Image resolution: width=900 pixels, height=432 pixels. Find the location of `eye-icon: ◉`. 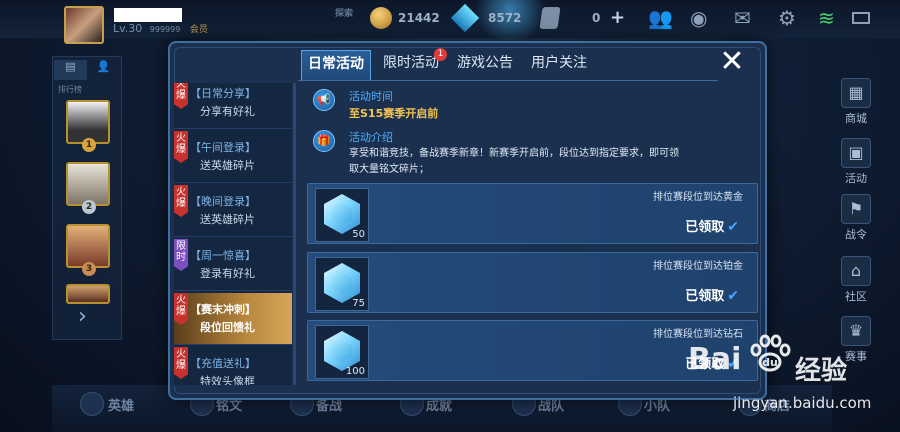

eye-icon: ◉ is located at coordinates (698, 18).